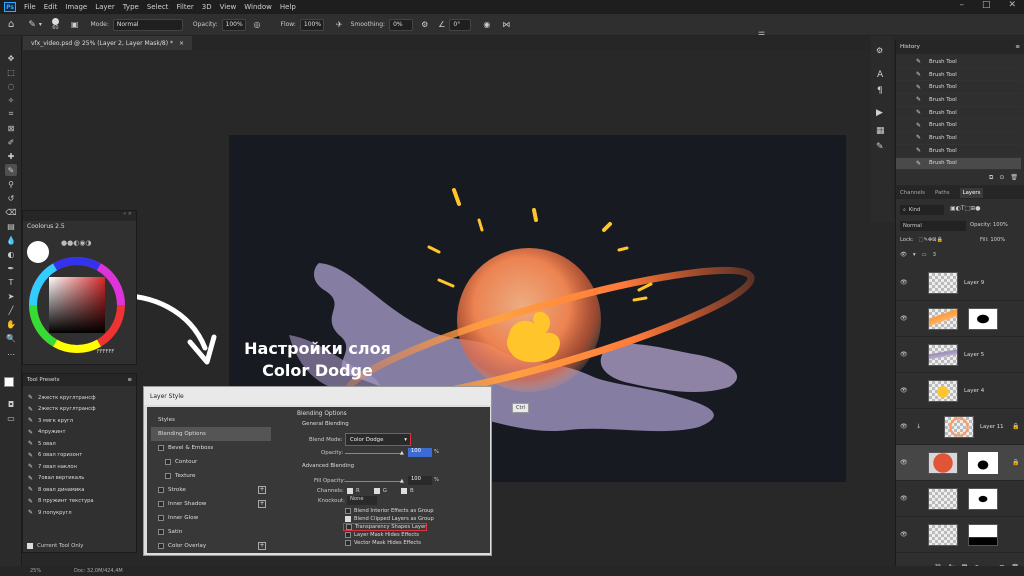 Image resolution: width=1024 pixels, height=576 pixels. What do you see at coordinates (11, 404) in the screenshot?
I see `quick-mask-icon: ◘` at bounding box center [11, 404].